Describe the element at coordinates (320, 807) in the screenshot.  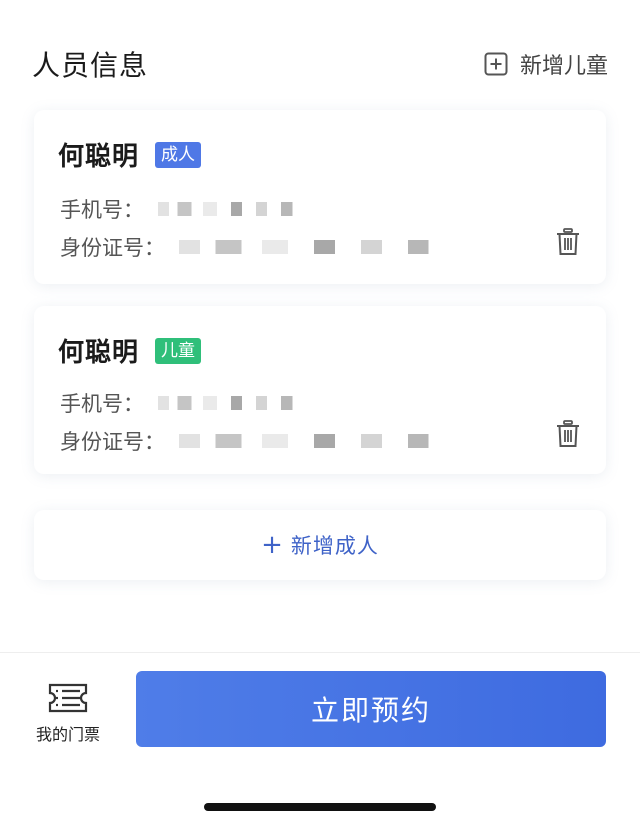
I see `home-indicator` at that location.